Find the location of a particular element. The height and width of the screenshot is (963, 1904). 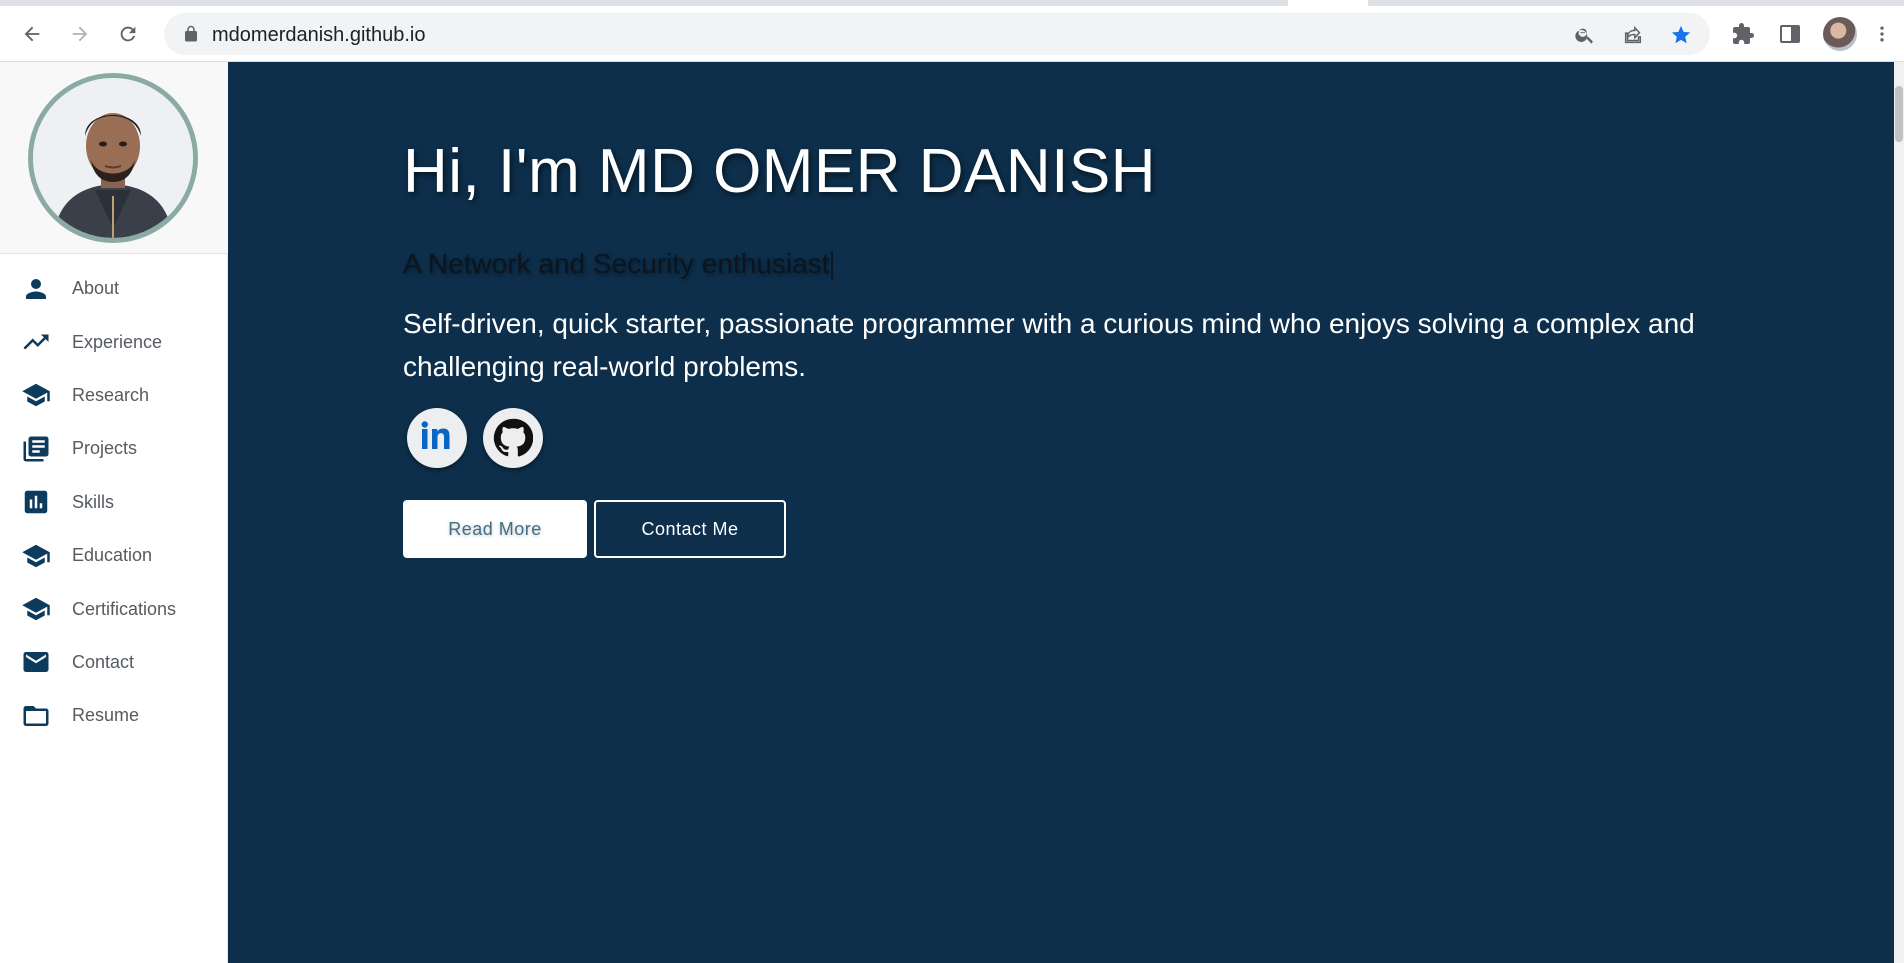

extensions-icon is located at coordinates (1743, 33).